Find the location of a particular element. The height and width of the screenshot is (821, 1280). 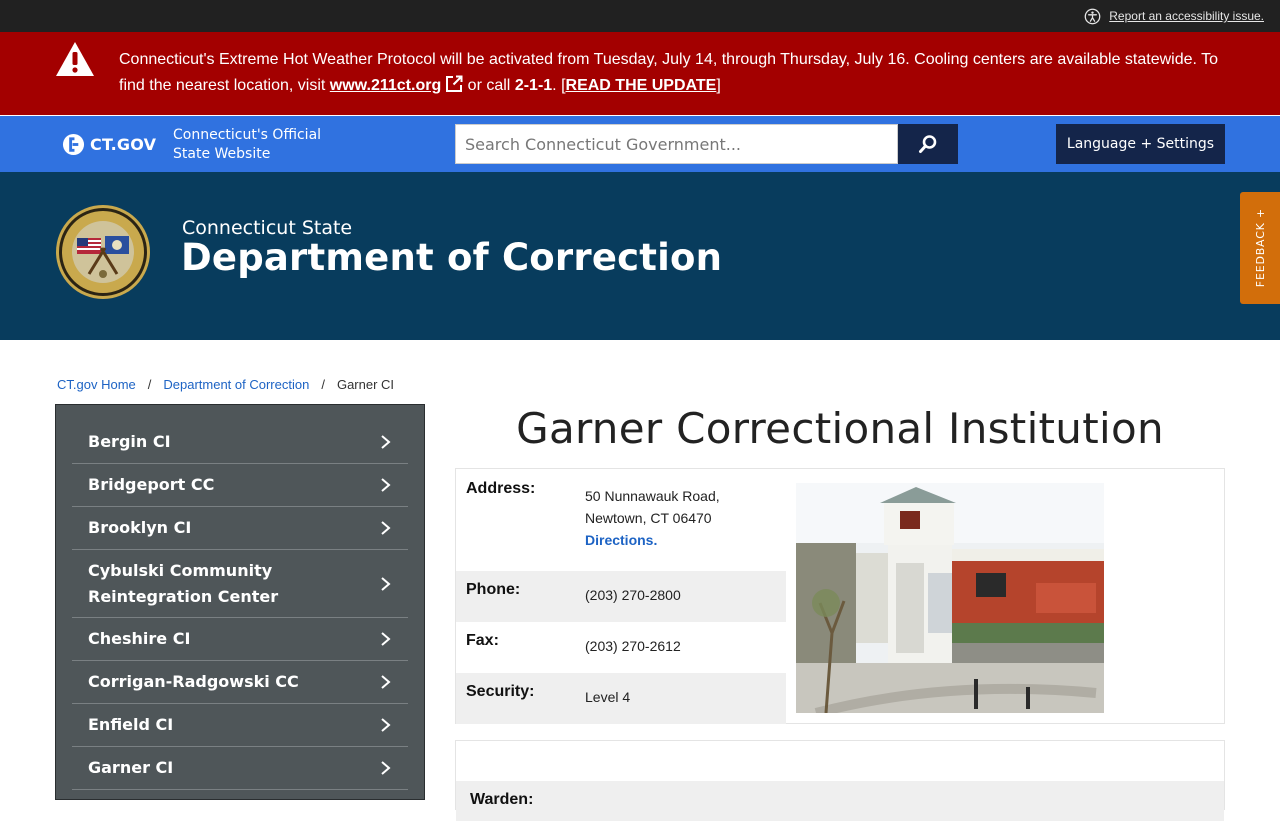

feedback-label: FEEDBACK + is located at coordinates (1260, 248).